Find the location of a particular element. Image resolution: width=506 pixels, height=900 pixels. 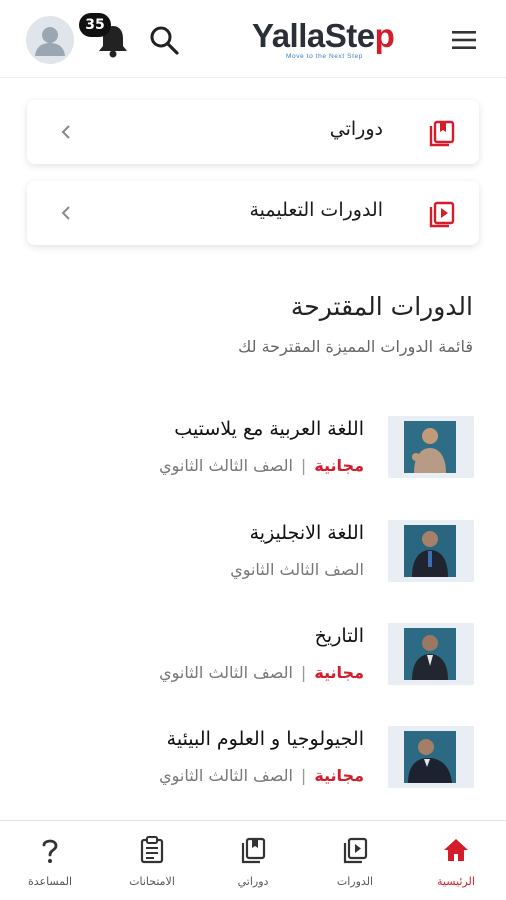

section-title: الدورات المقترحة is located at coordinates (381, 306).